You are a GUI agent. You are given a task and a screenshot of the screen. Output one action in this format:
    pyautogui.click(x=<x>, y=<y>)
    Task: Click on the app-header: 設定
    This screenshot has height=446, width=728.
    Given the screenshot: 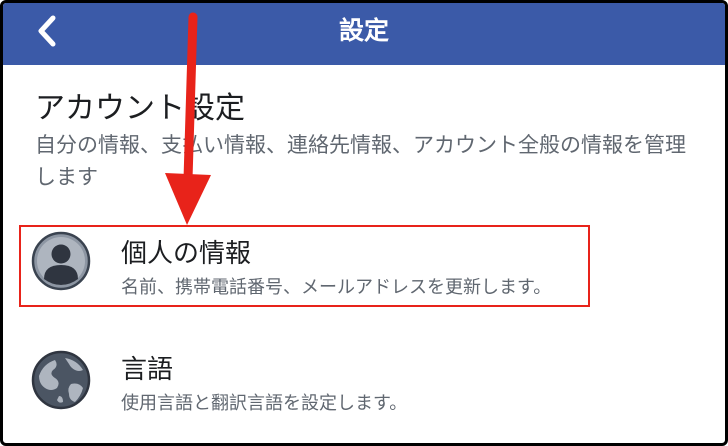 What is the action you would take?
    pyautogui.click(x=364, y=34)
    